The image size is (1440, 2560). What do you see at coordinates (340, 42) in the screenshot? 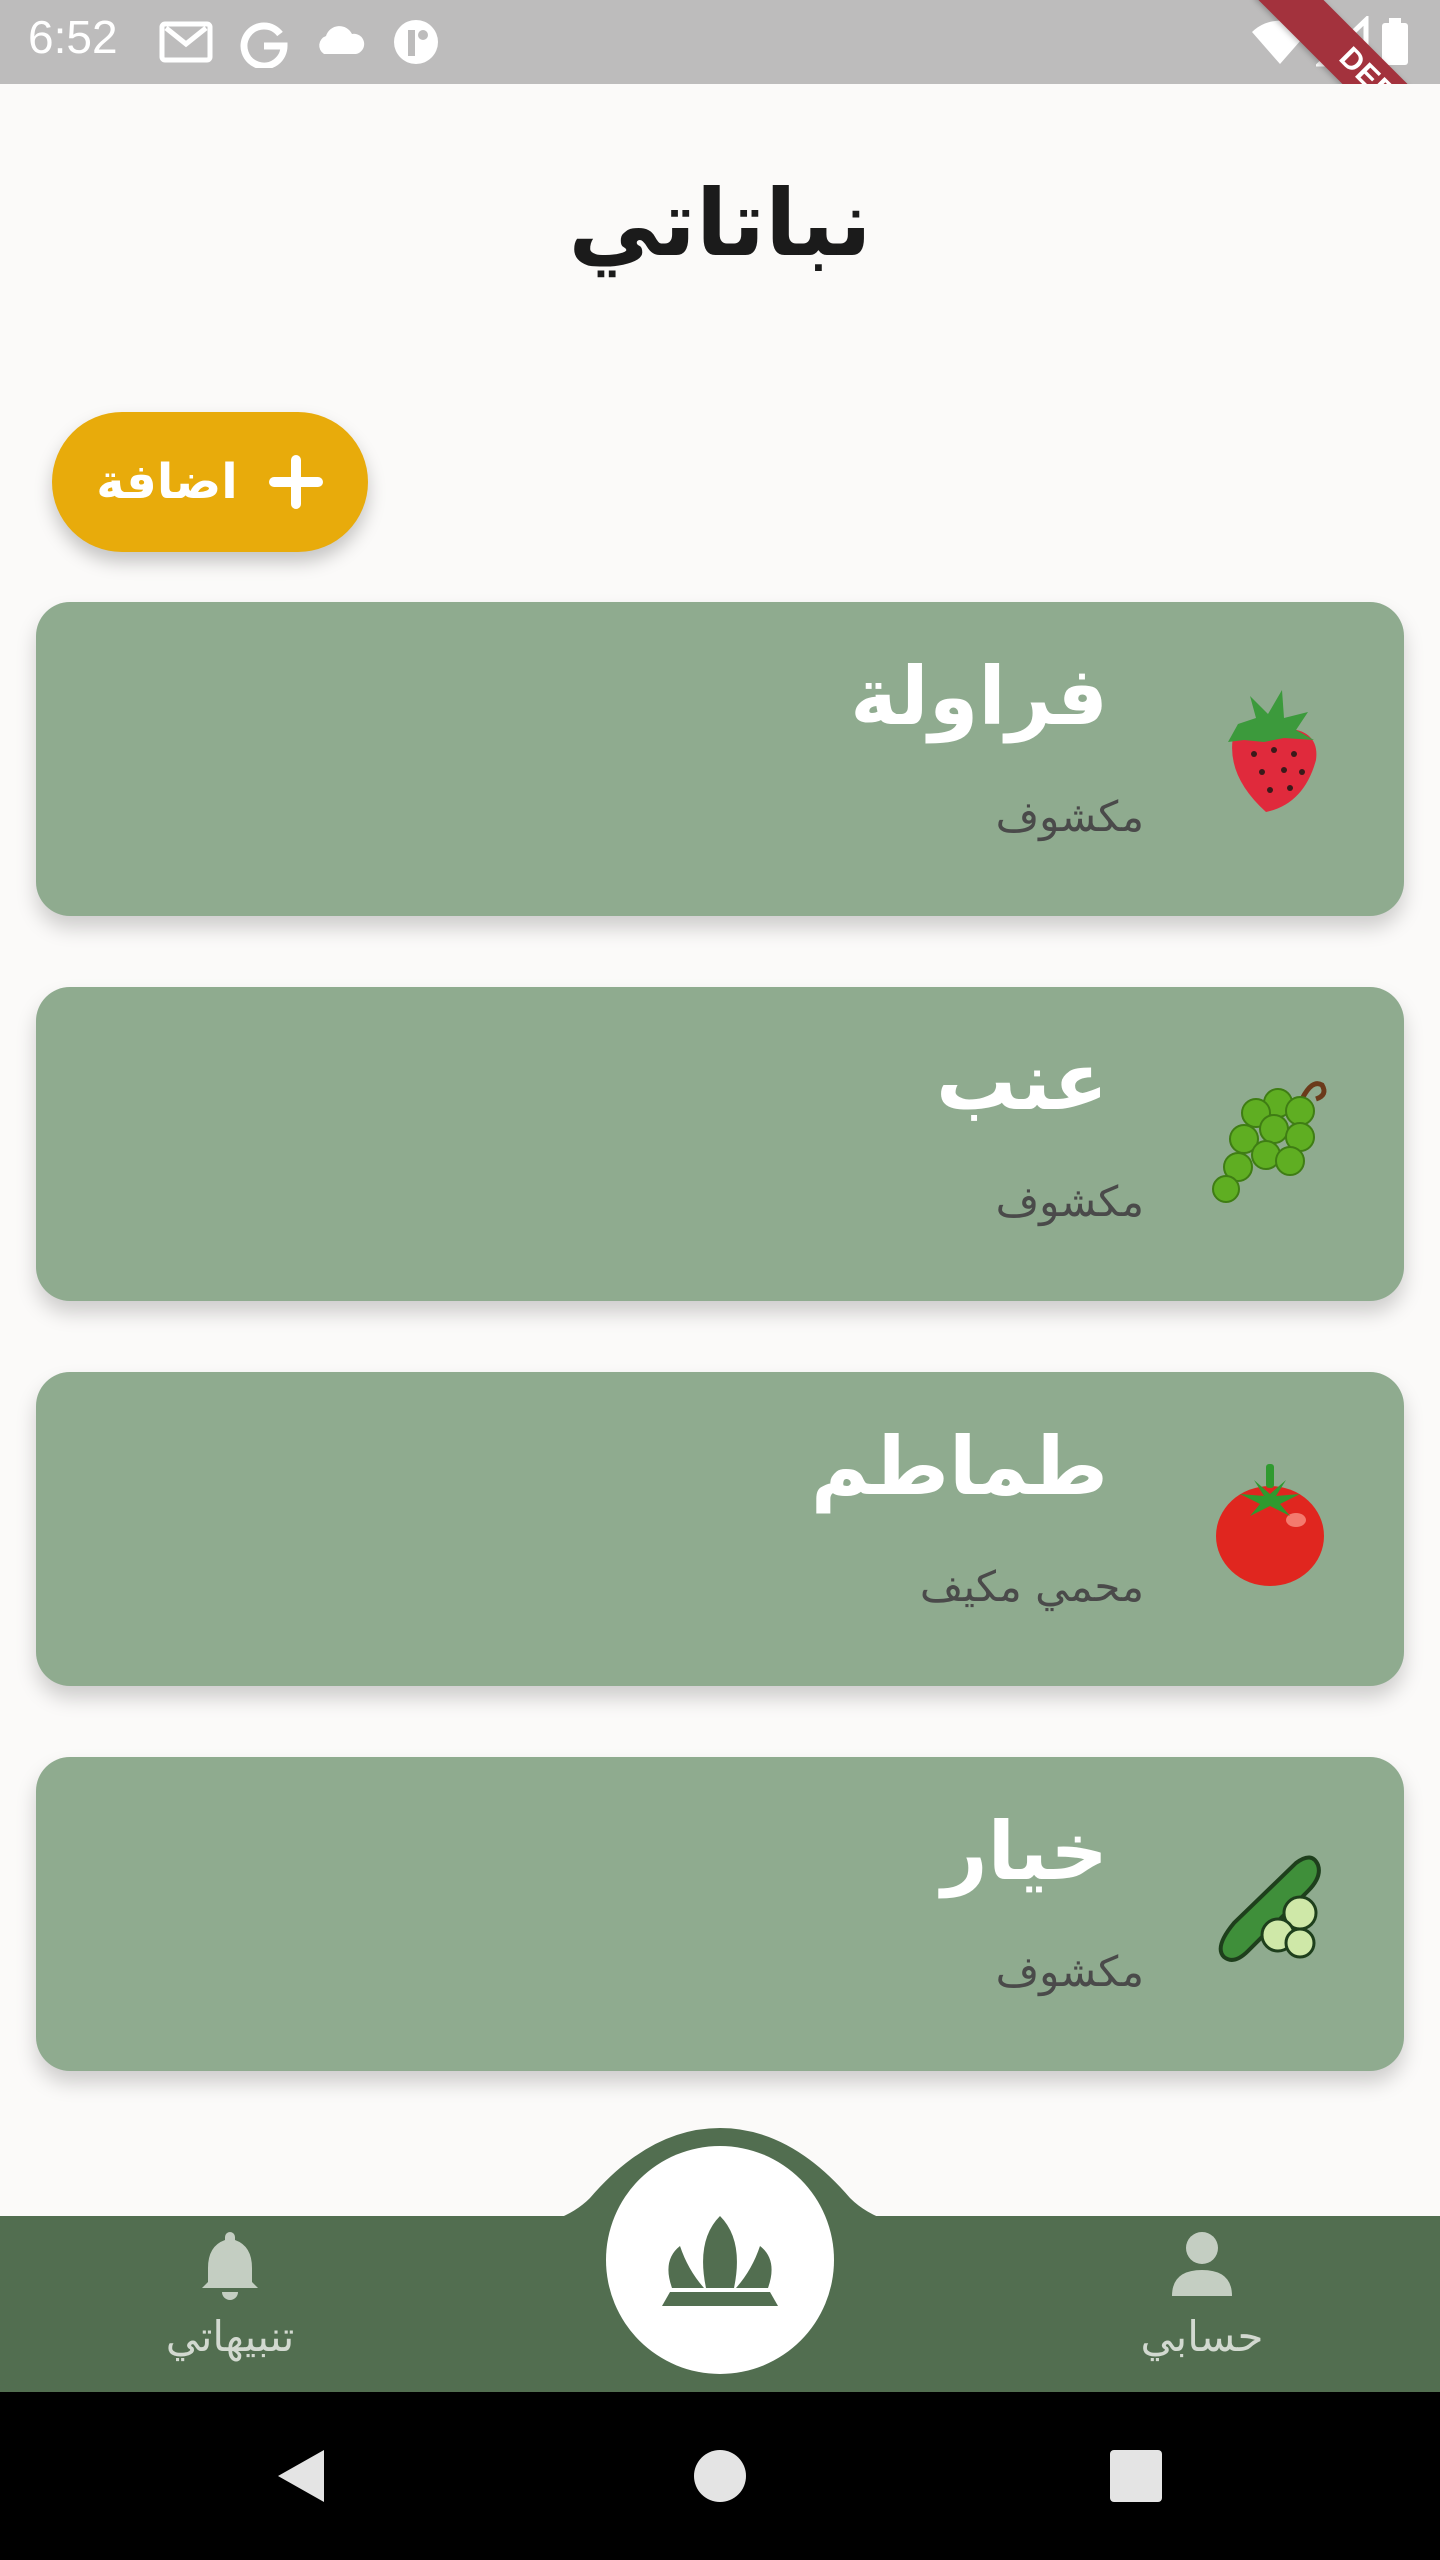
I see `cloud-icon` at bounding box center [340, 42].